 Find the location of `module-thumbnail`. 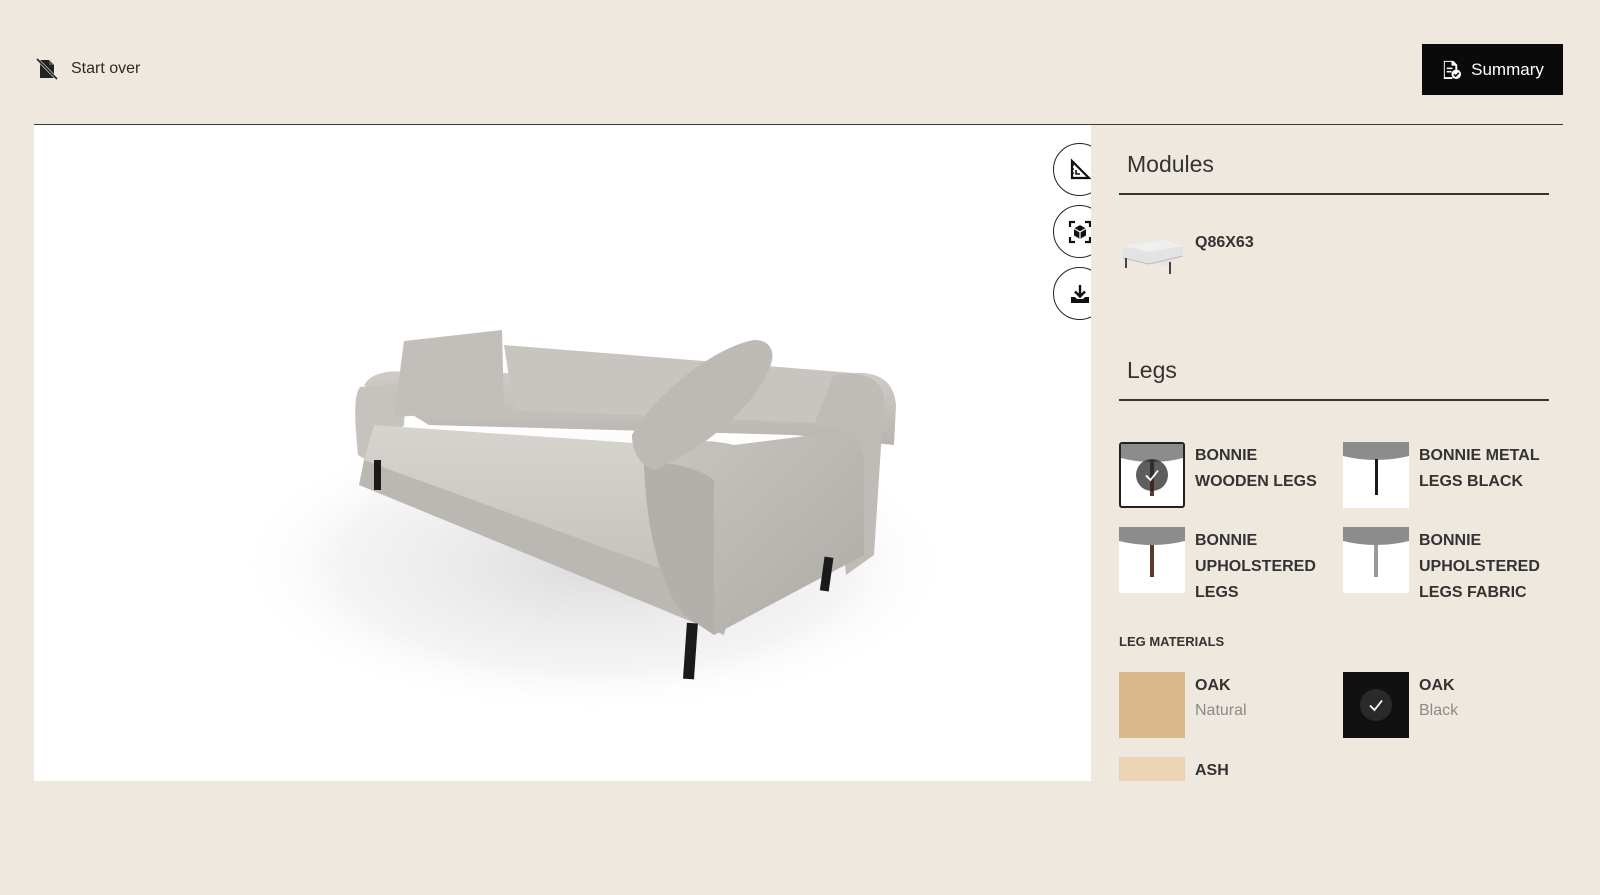

module-thumbnail is located at coordinates (1153, 257).